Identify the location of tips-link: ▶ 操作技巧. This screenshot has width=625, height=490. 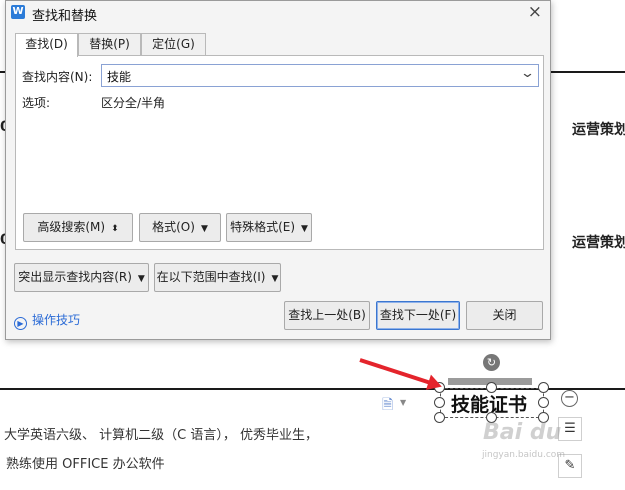
(47, 320).